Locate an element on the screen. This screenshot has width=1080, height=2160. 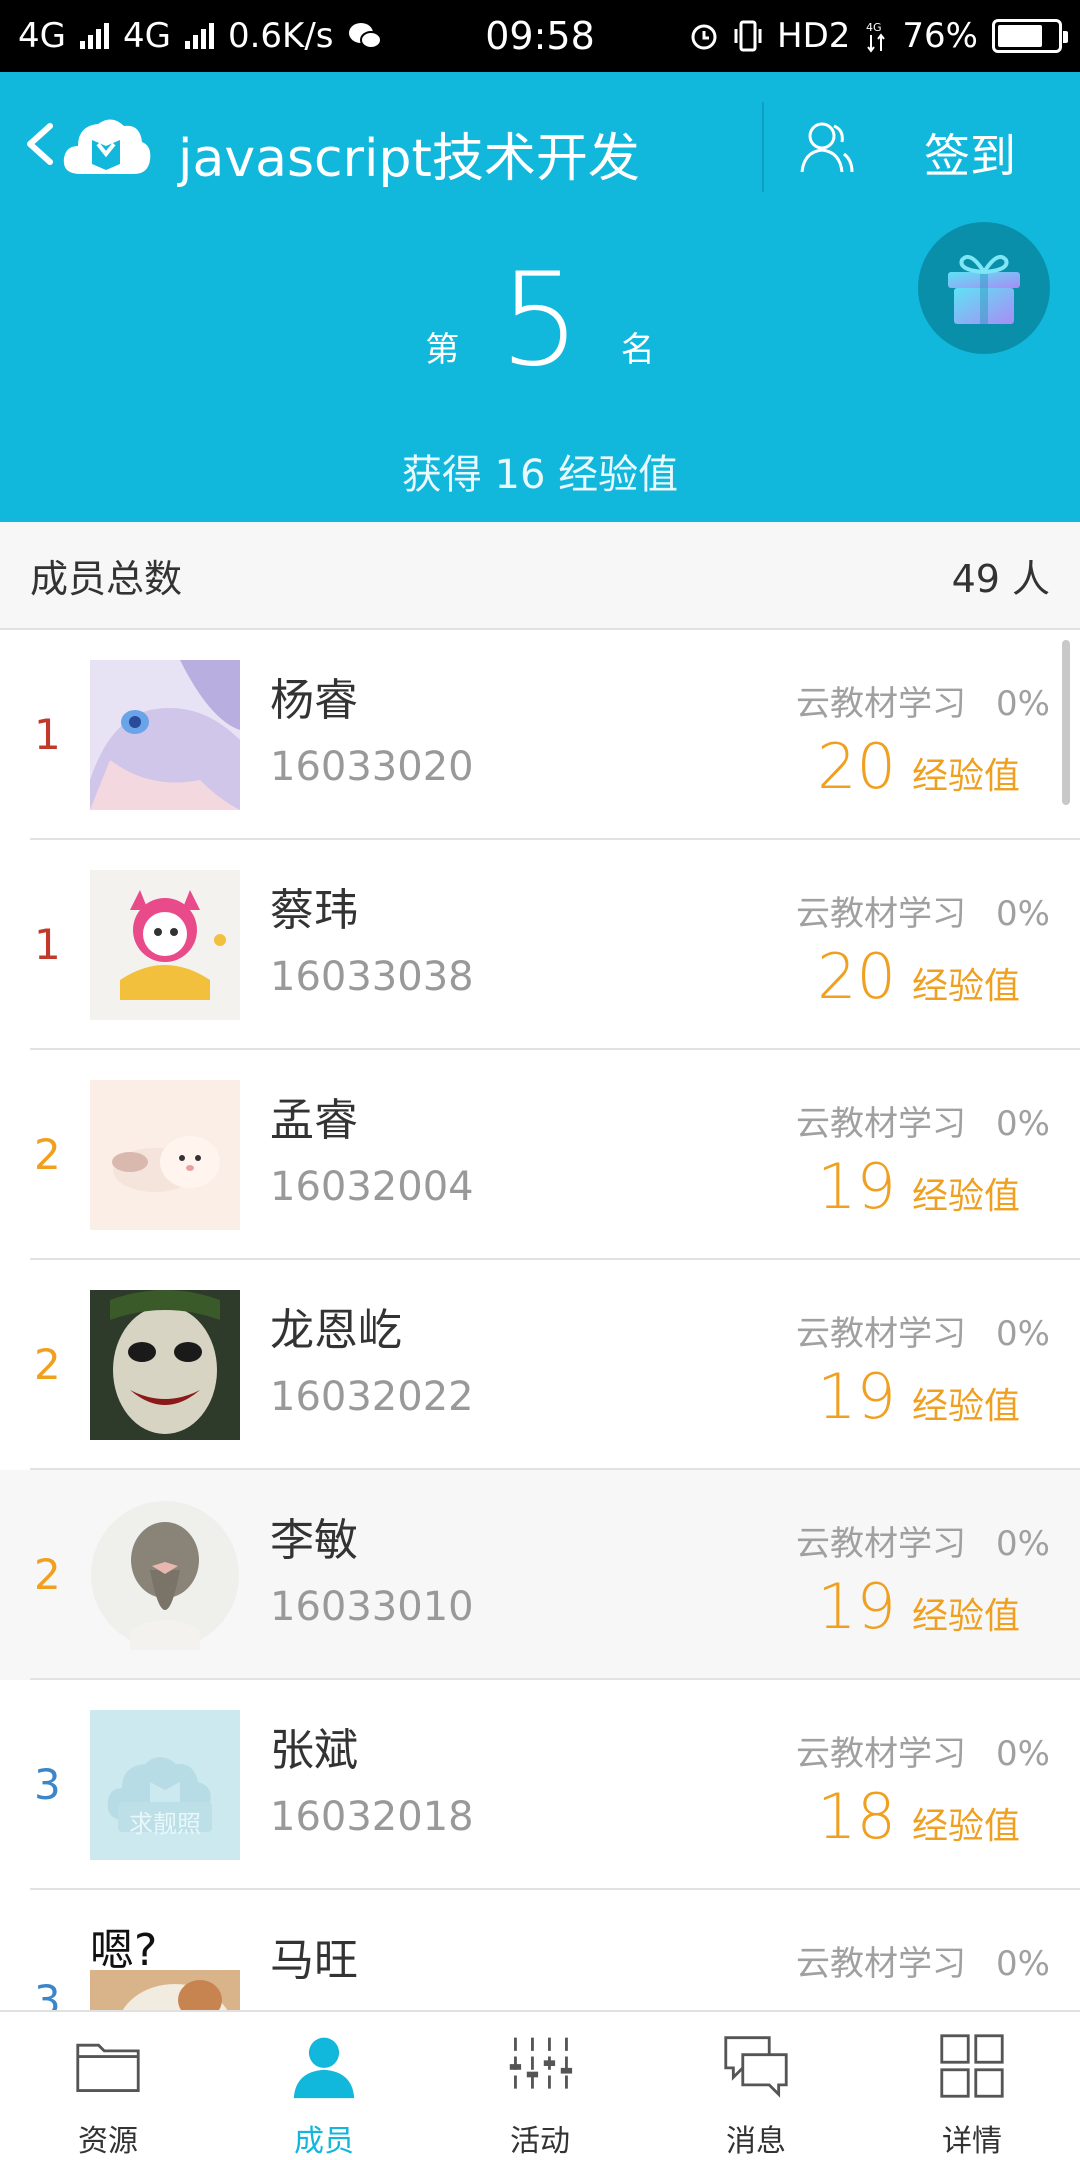
member-row: 1 蔡玮 16033038 云教材学习 0% 20 经验值 is located at coordinates (540, 945).